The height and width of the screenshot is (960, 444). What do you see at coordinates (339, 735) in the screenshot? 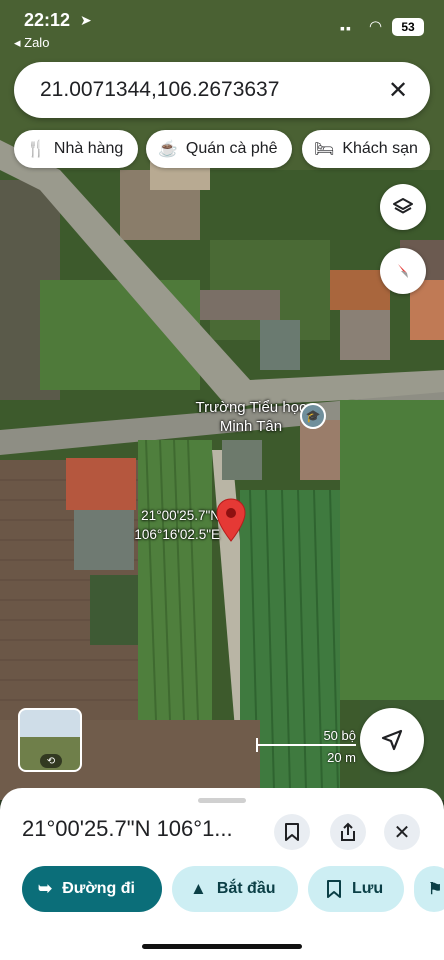
I see `scale-imperial: 50 bộ` at bounding box center [339, 735].